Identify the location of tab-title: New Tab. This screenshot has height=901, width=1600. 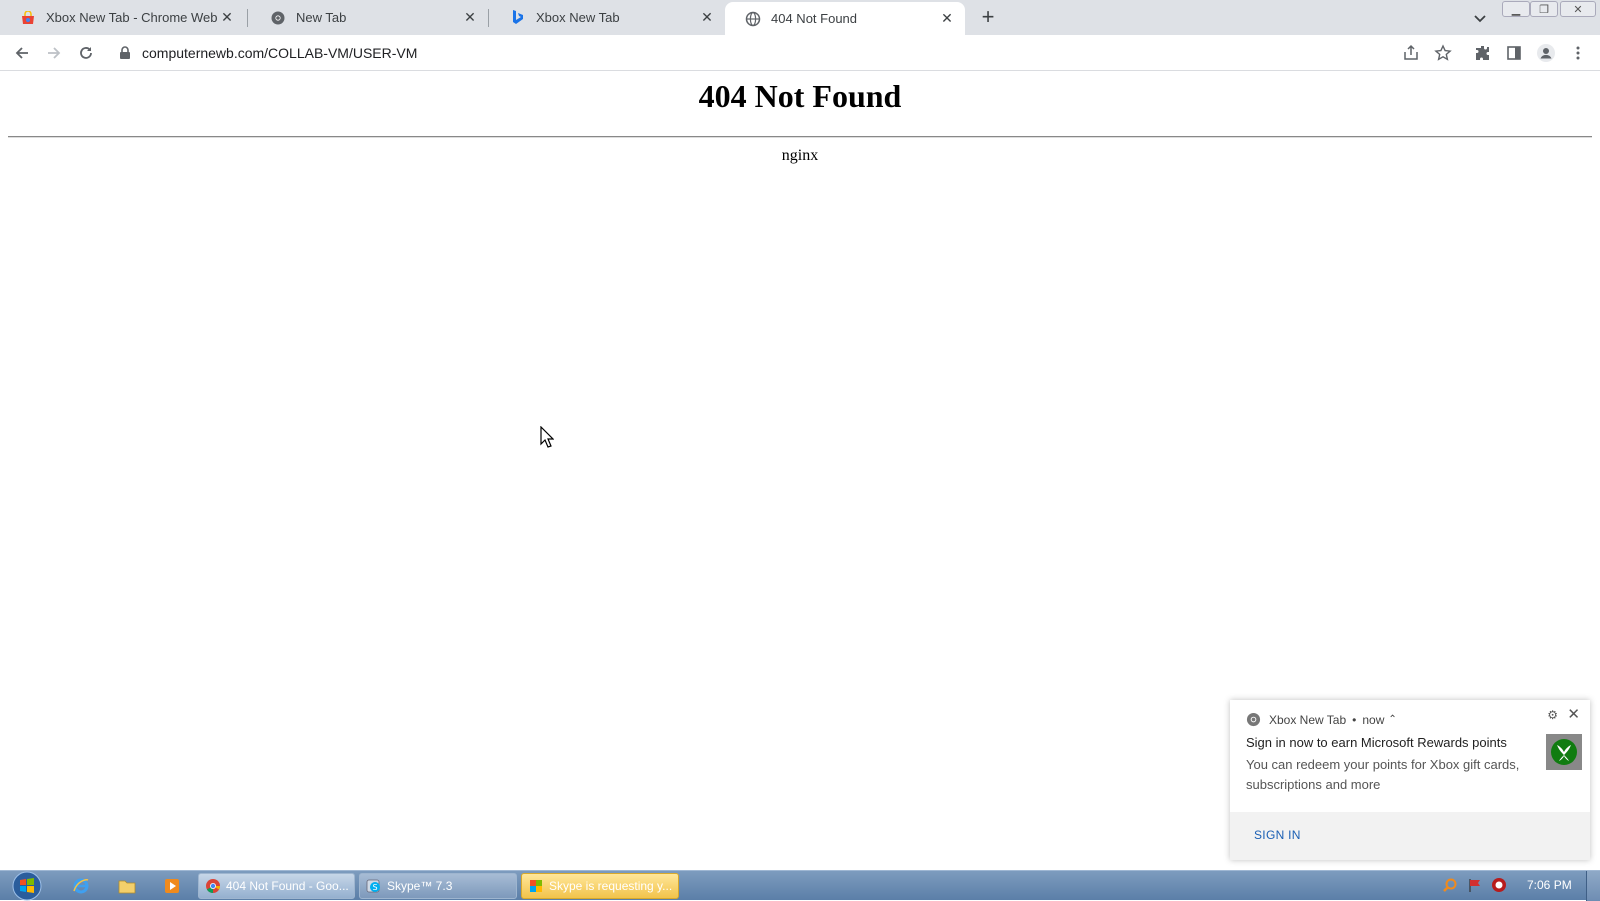
(321, 17).